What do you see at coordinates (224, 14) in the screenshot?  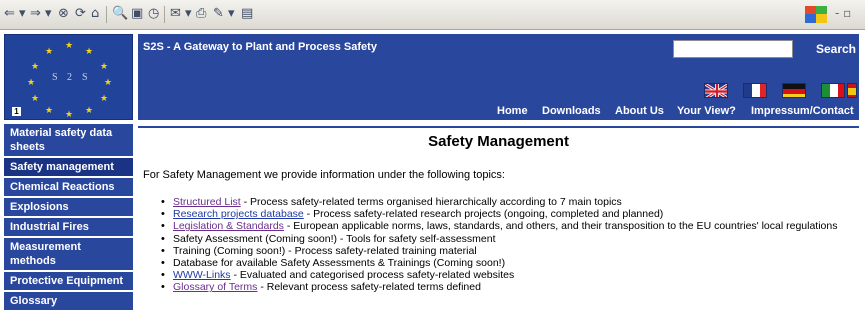 I see `edit-icon: ✎ ▾` at bounding box center [224, 14].